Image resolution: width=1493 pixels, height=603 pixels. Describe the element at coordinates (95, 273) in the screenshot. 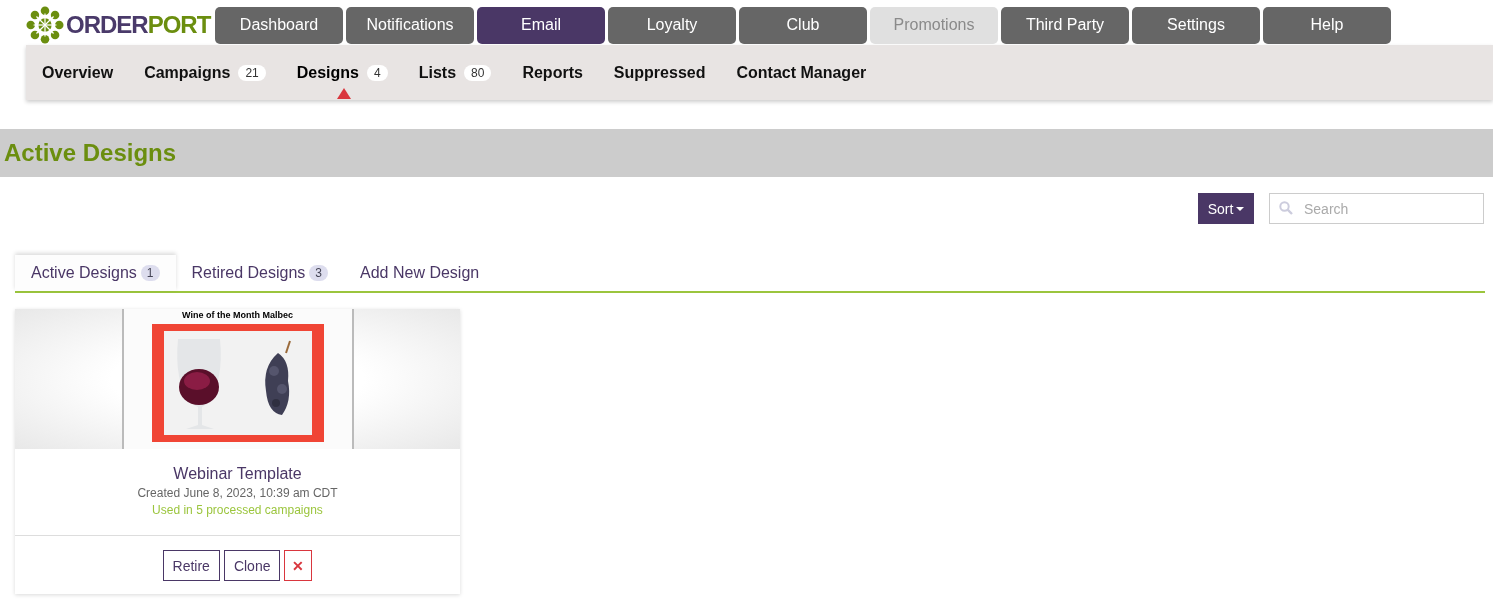

I see `design-tab: Active Designs 1` at that location.